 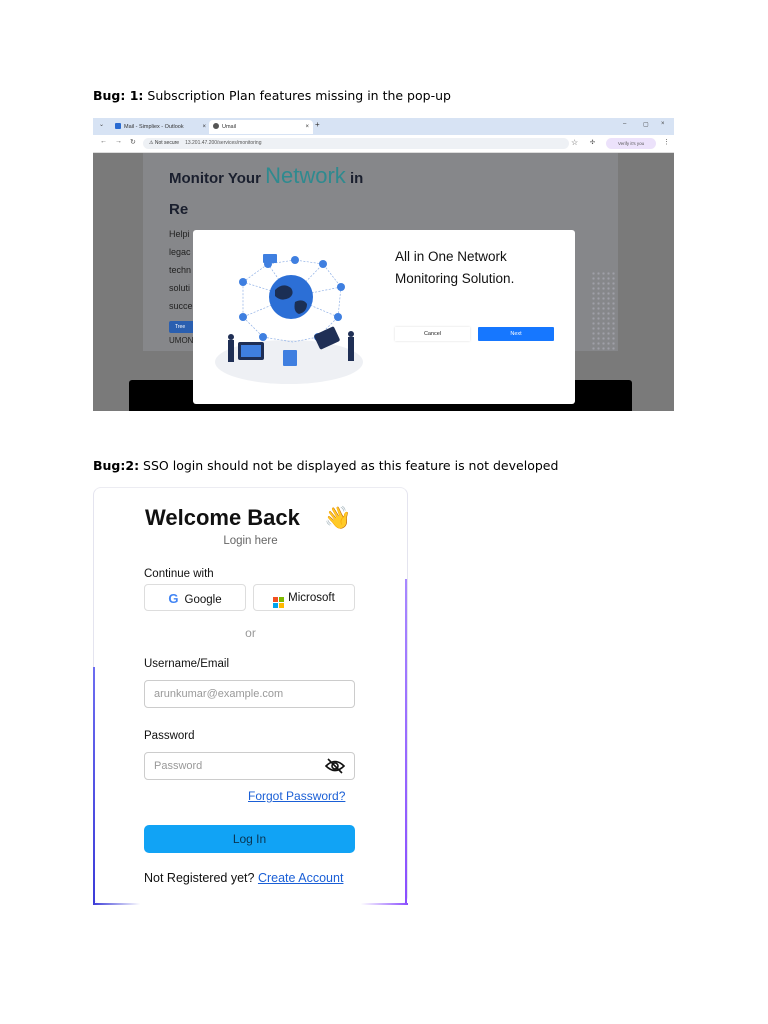 What do you see at coordinates (94, 786) in the screenshot?
I see `card-accent-left` at bounding box center [94, 786].